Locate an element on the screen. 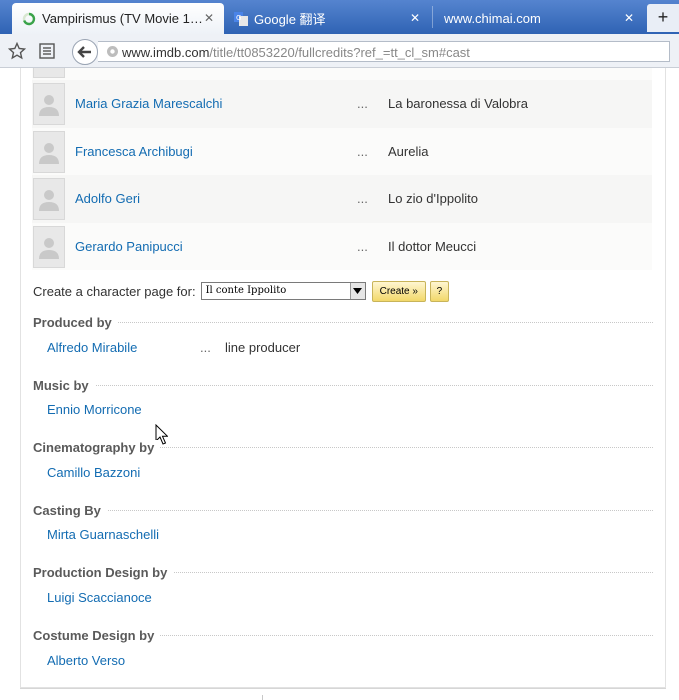 The width and height of the screenshot is (679, 700). section-production-design-by: Production Design by is located at coordinates (343, 572).